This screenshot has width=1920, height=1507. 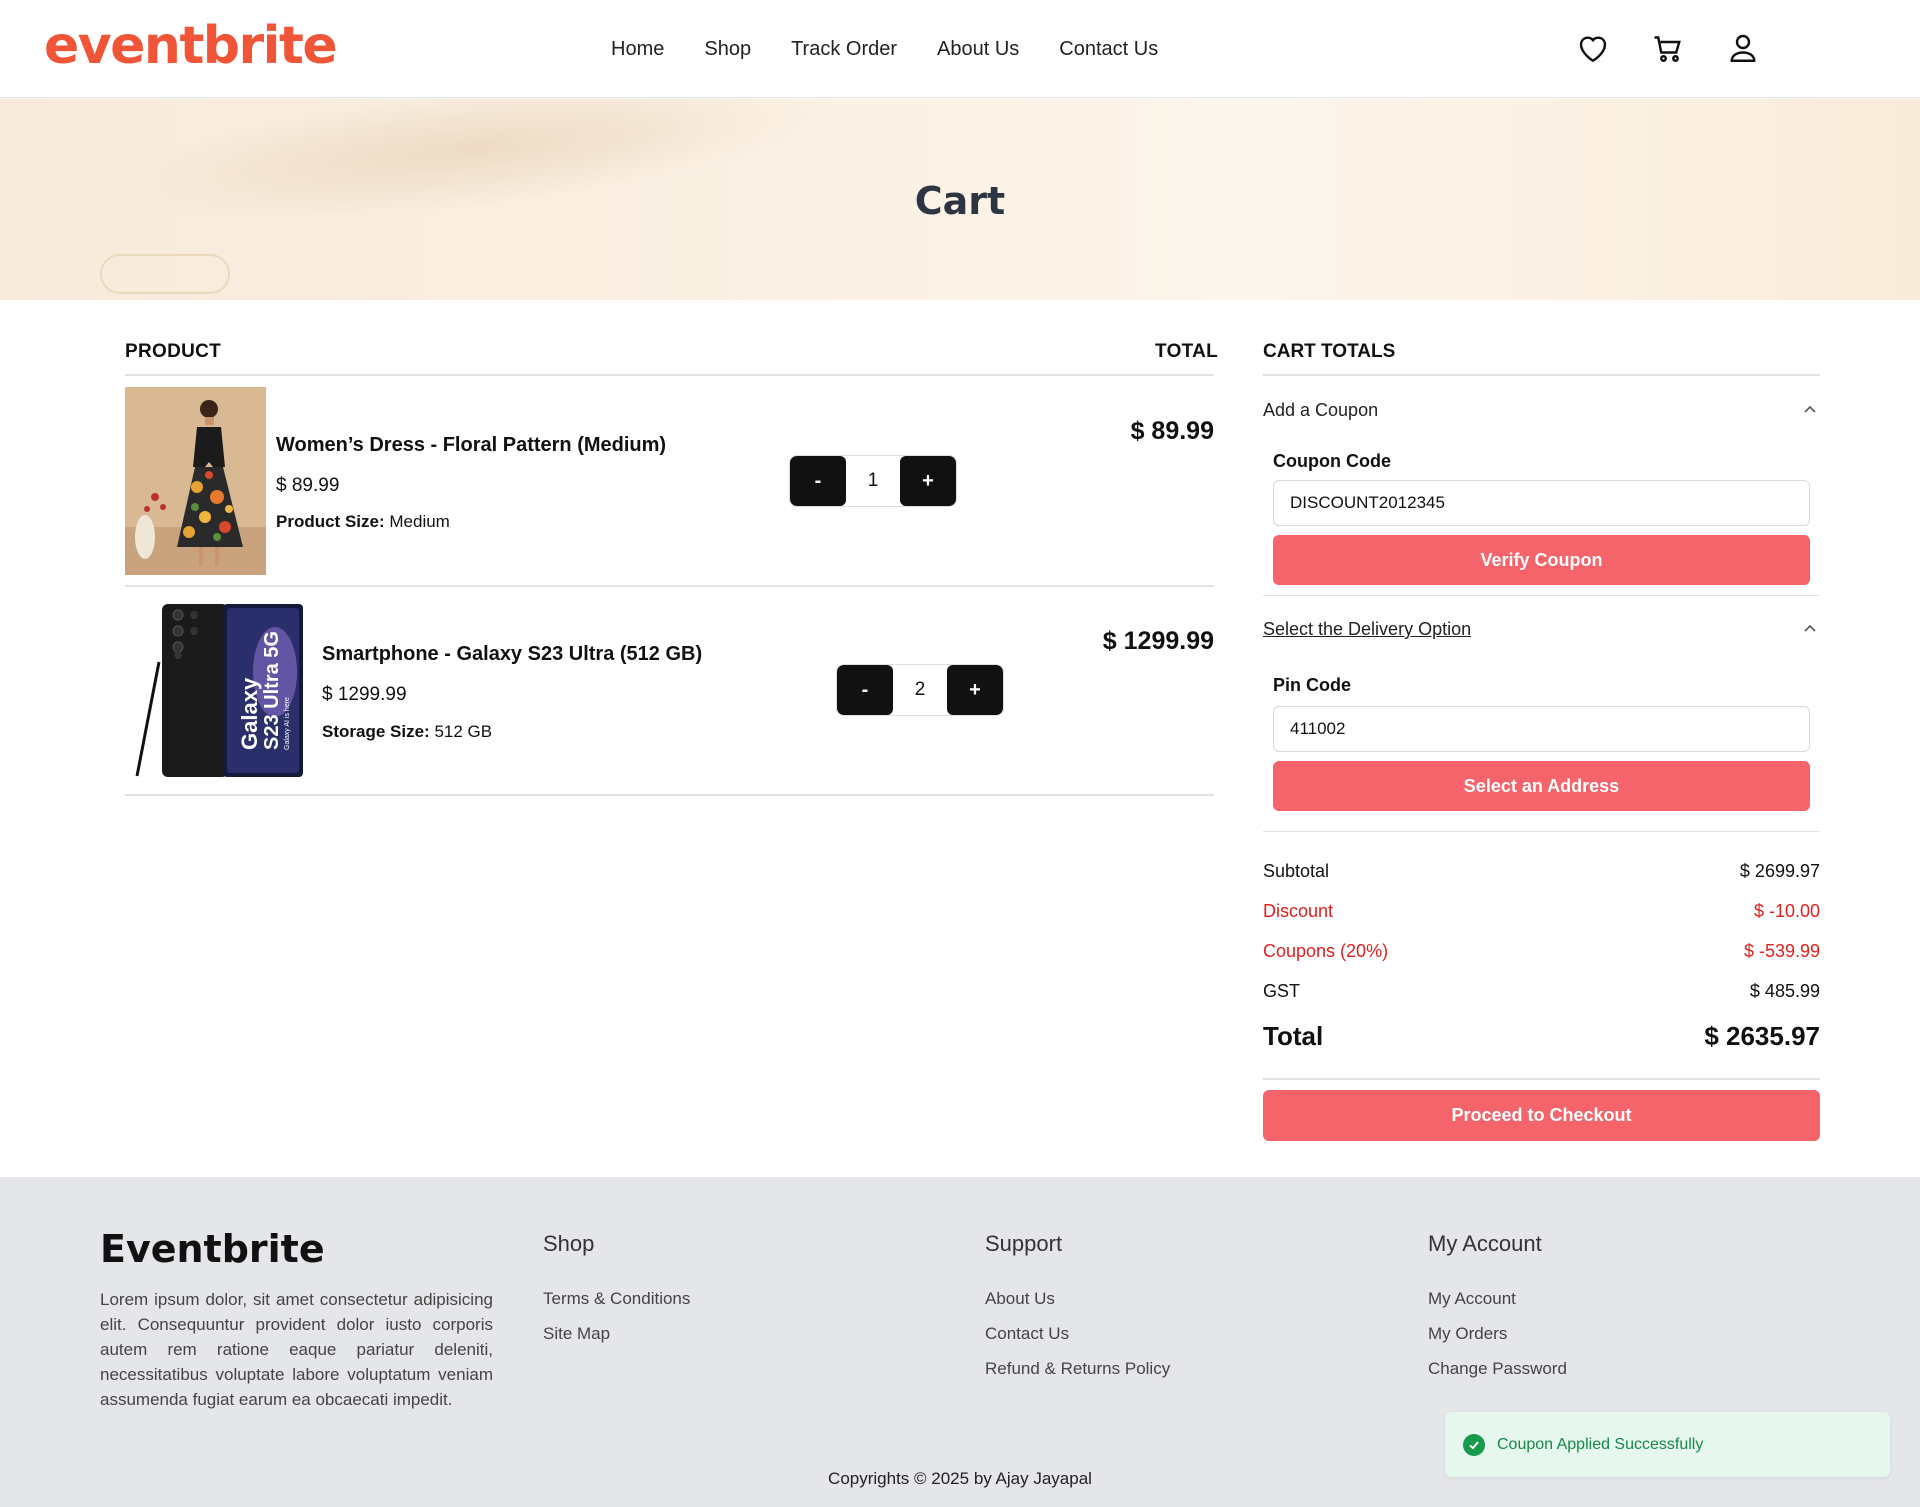 What do you see at coordinates (1541, 1036) in the screenshot?
I see `total-row: Total $ 2635.97` at bounding box center [1541, 1036].